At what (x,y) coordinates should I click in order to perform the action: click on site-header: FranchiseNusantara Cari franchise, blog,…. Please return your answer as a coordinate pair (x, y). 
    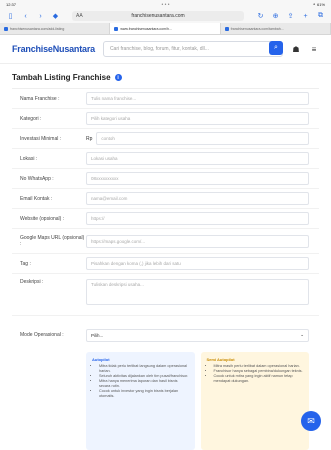
    Looking at the image, I should click on (165, 49).